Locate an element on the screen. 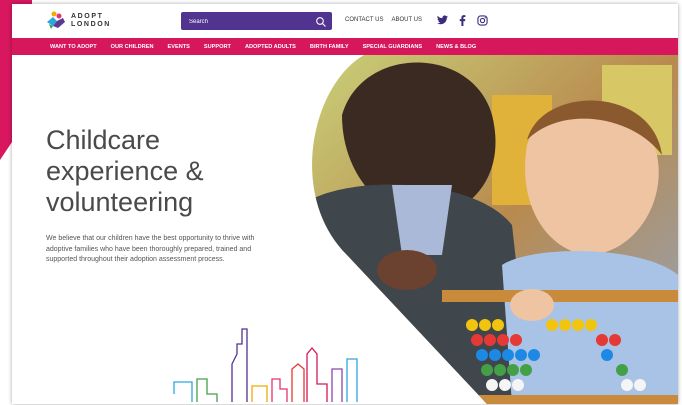 This screenshot has height=405, width=682. page-title-line1: Childcare is located at coordinates (103, 140).